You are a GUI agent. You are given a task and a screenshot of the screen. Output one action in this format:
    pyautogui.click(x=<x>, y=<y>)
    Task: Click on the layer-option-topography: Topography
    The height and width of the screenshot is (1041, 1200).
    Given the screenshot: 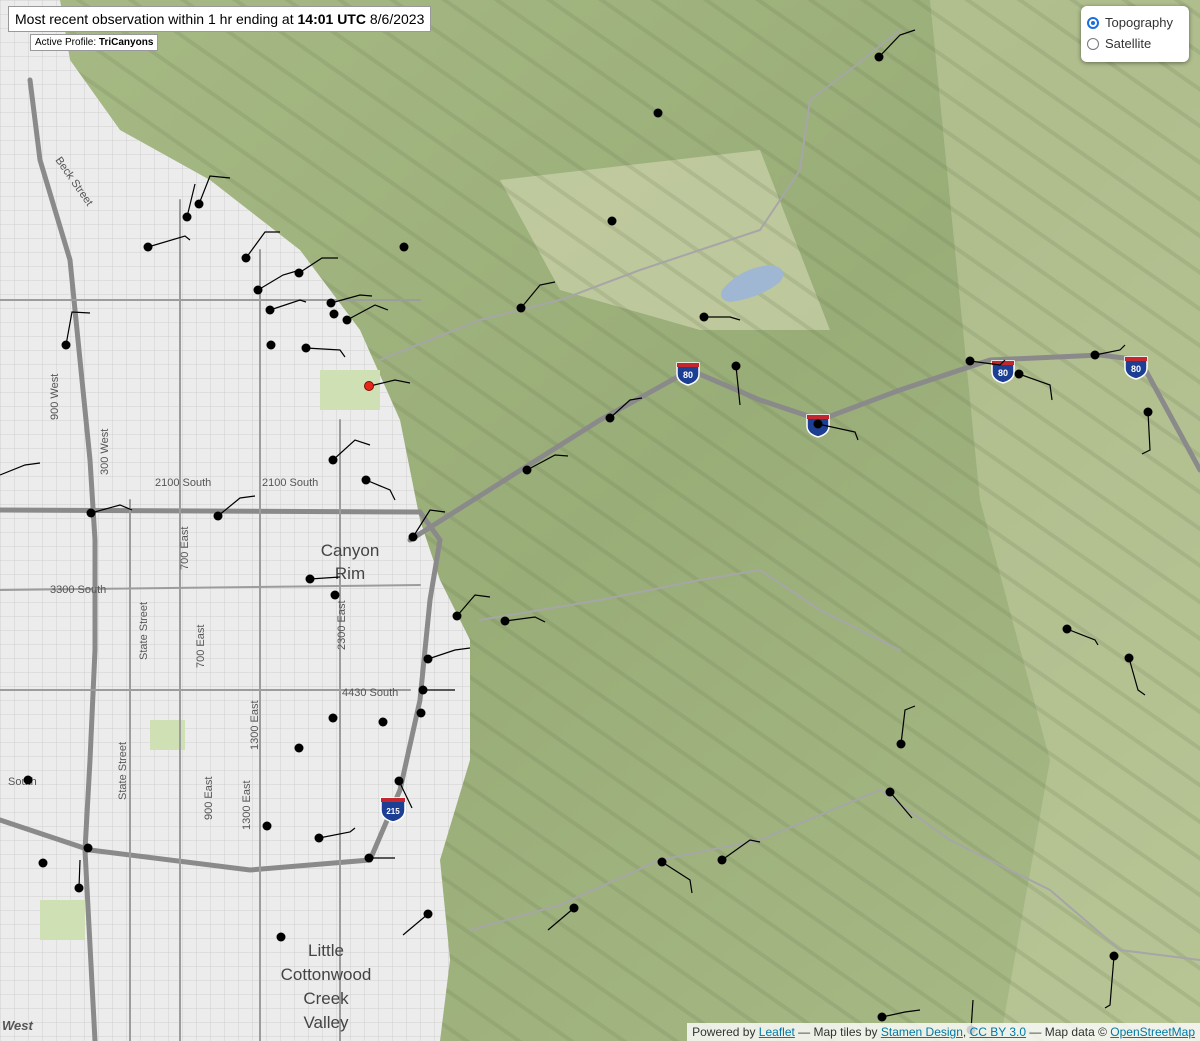 What is the action you would take?
    pyautogui.click(x=1135, y=22)
    